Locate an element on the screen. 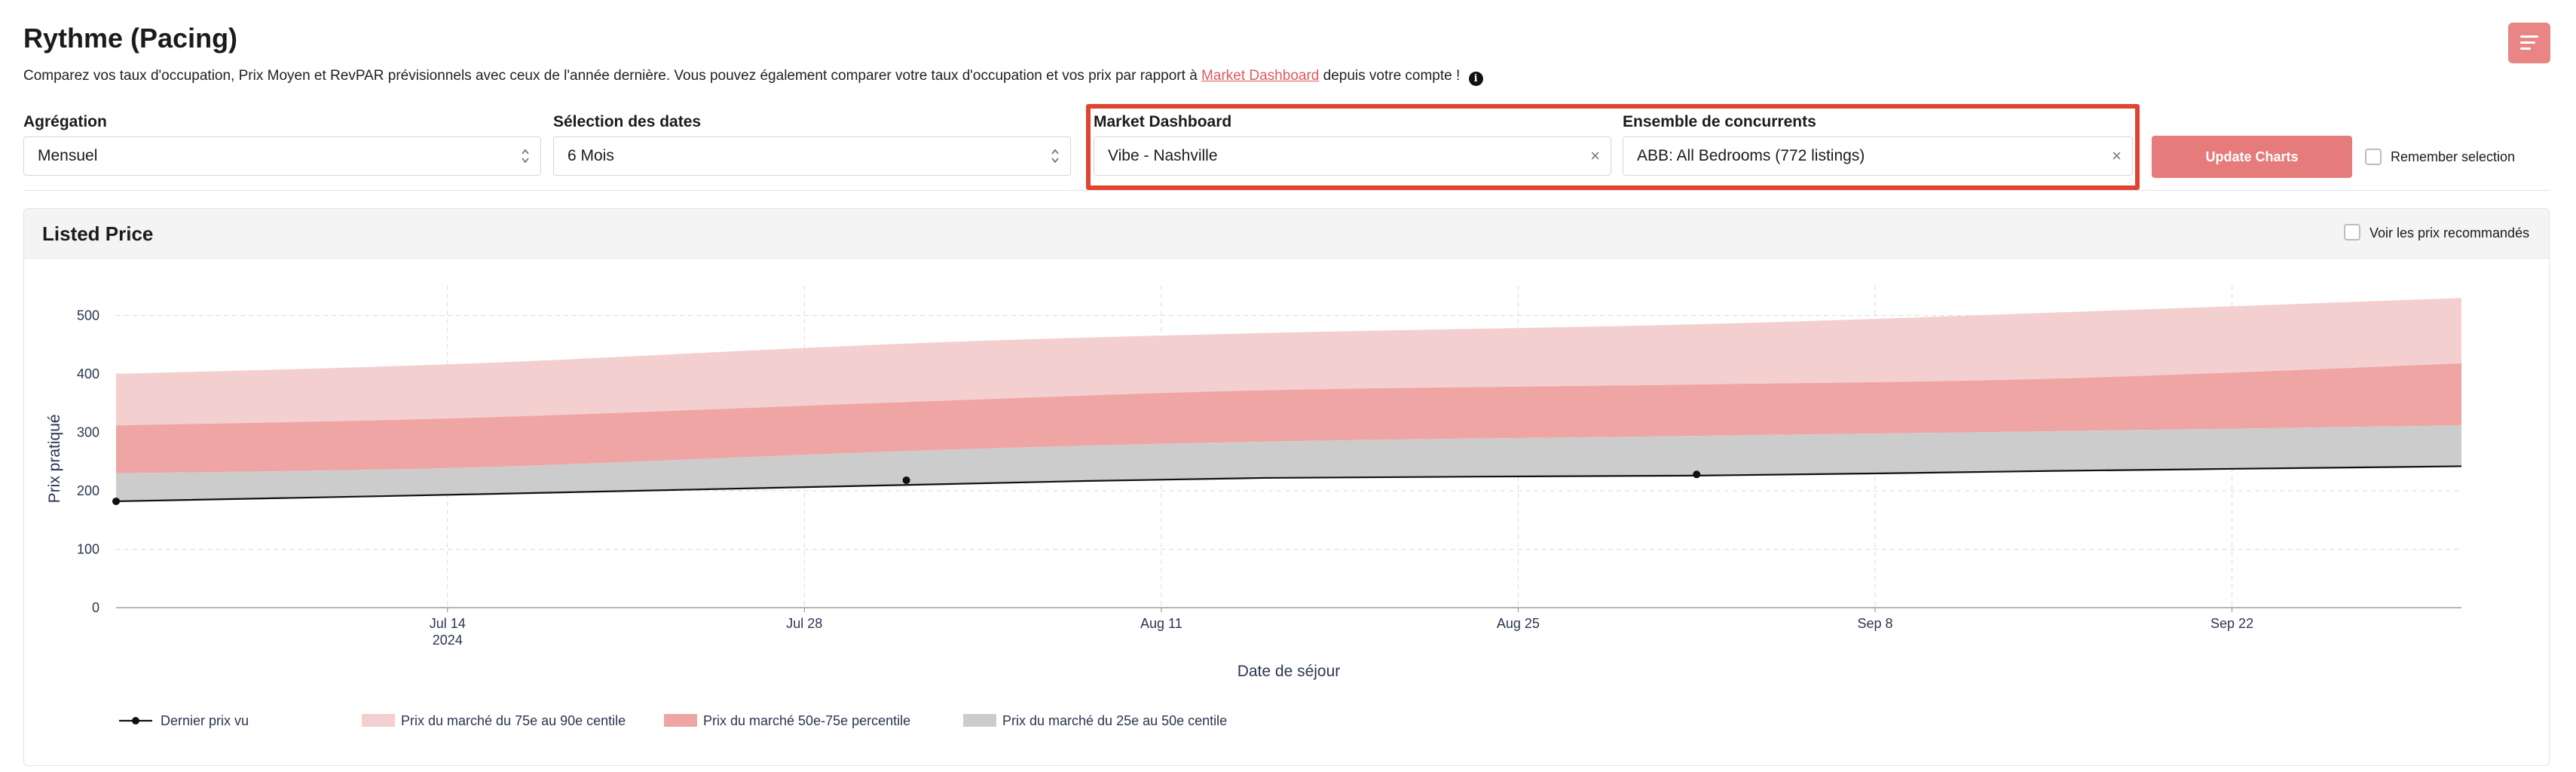 The width and height of the screenshot is (2576, 772). date-selection-value: 6 Mois is located at coordinates (591, 155).